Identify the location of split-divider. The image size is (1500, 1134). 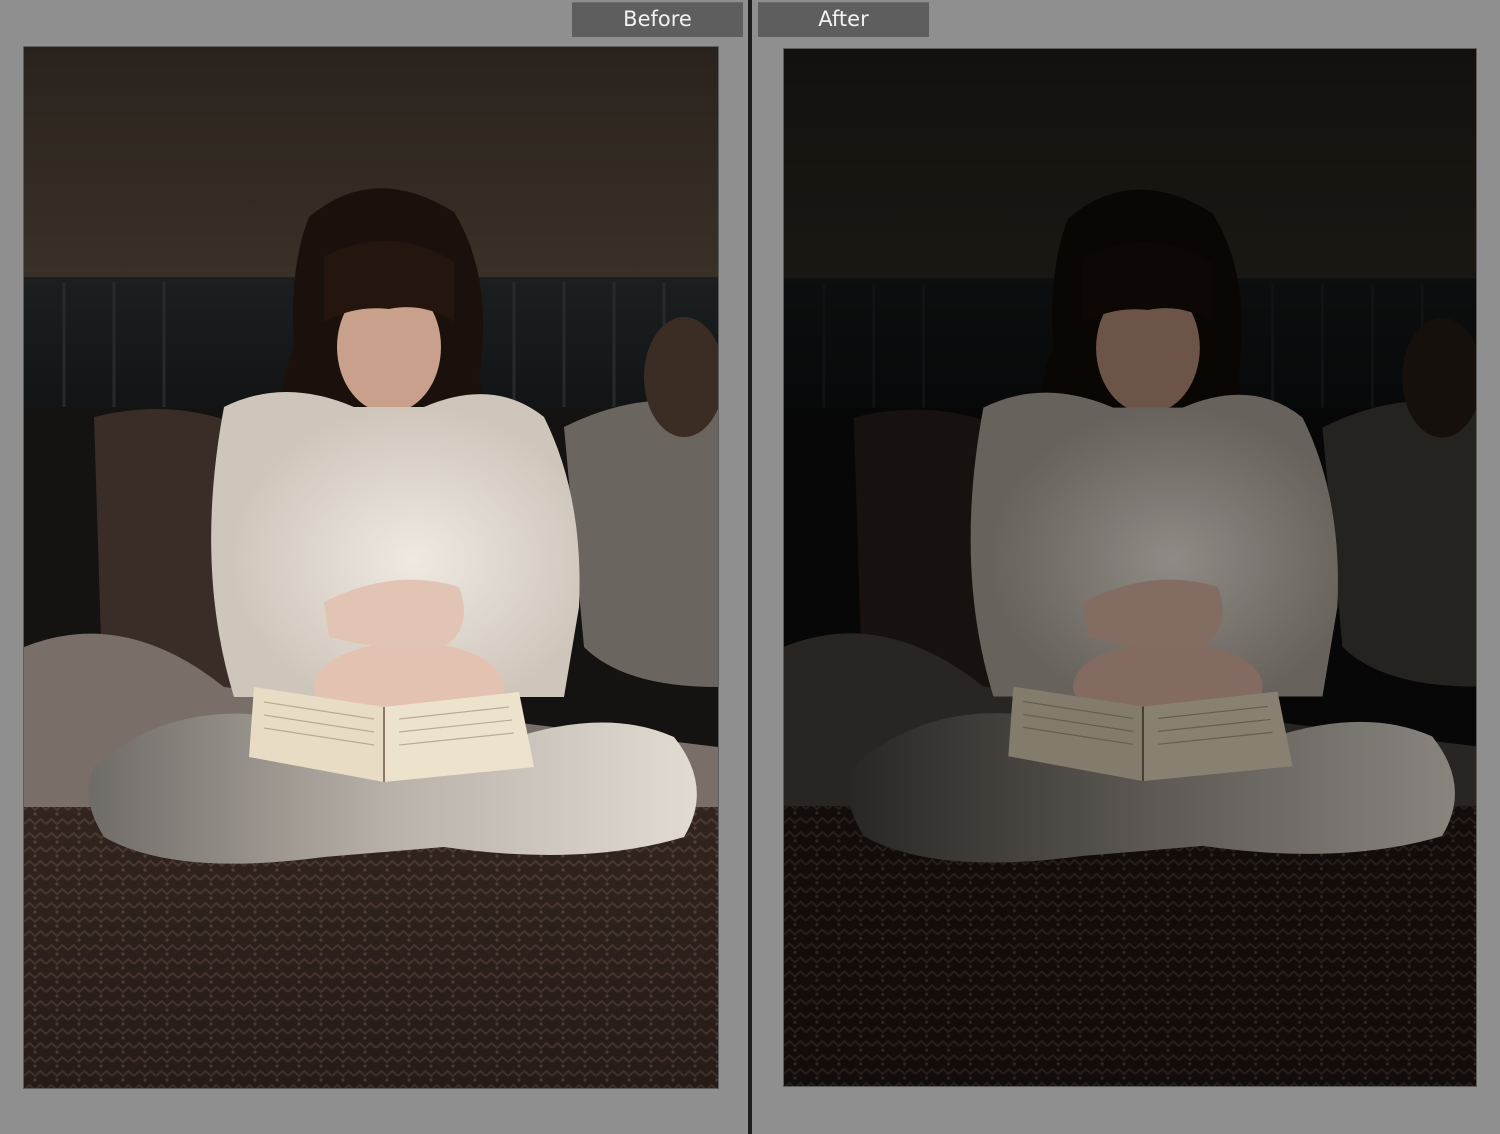
(750, 567).